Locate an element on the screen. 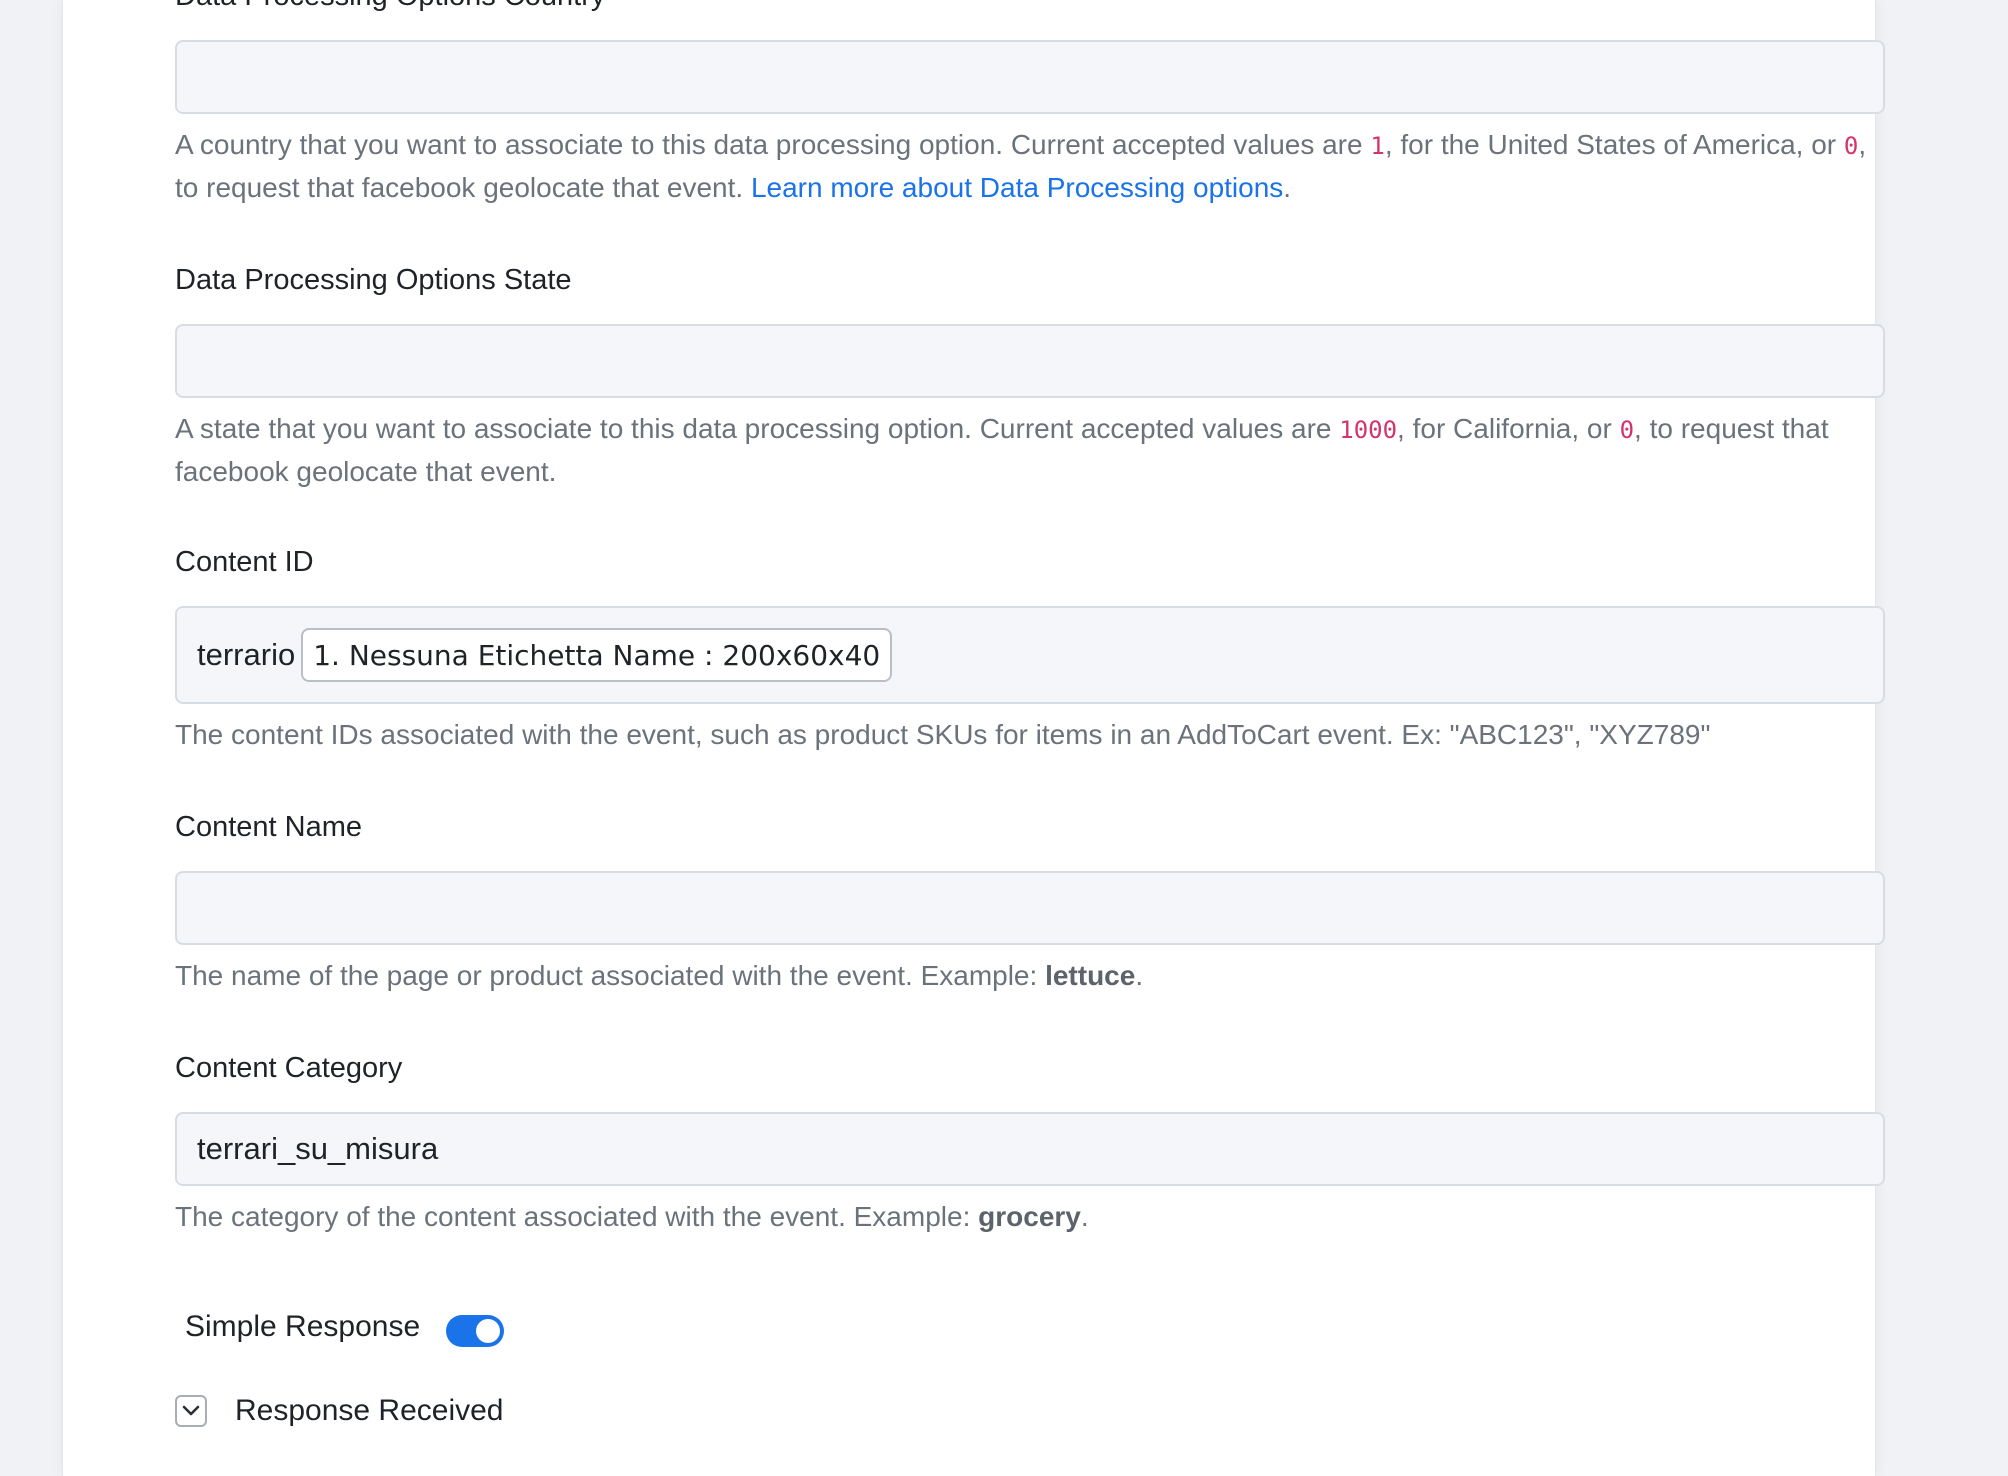 The image size is (2008, 1476). content-name-example: lettuce is located at coordinates (1090, 975).